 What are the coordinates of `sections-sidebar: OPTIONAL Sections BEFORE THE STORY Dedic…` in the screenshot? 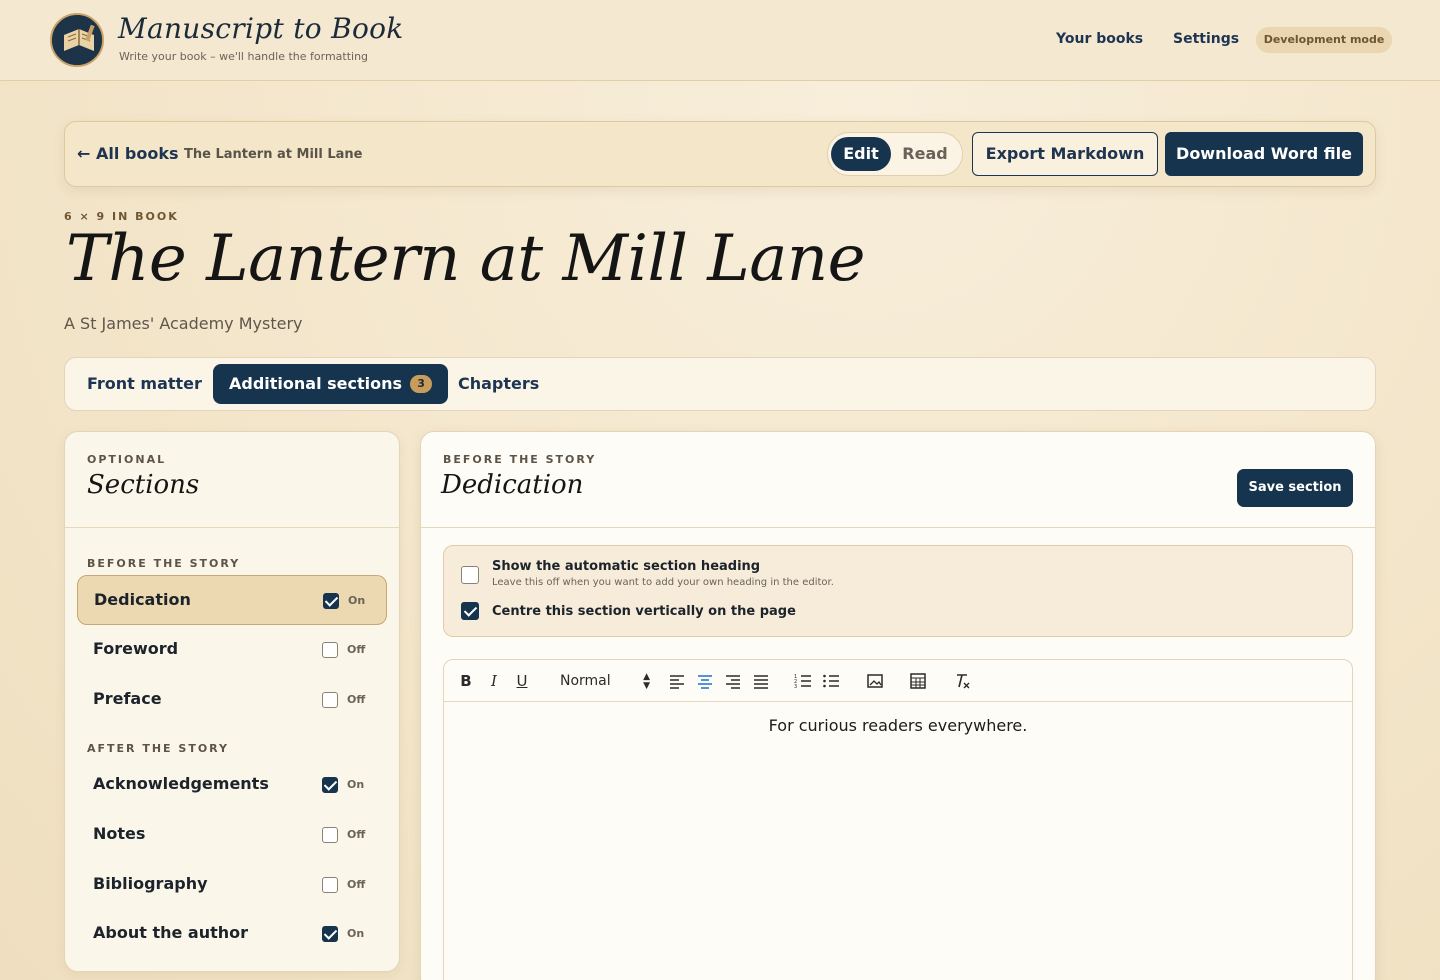 It's located at (232, 701).